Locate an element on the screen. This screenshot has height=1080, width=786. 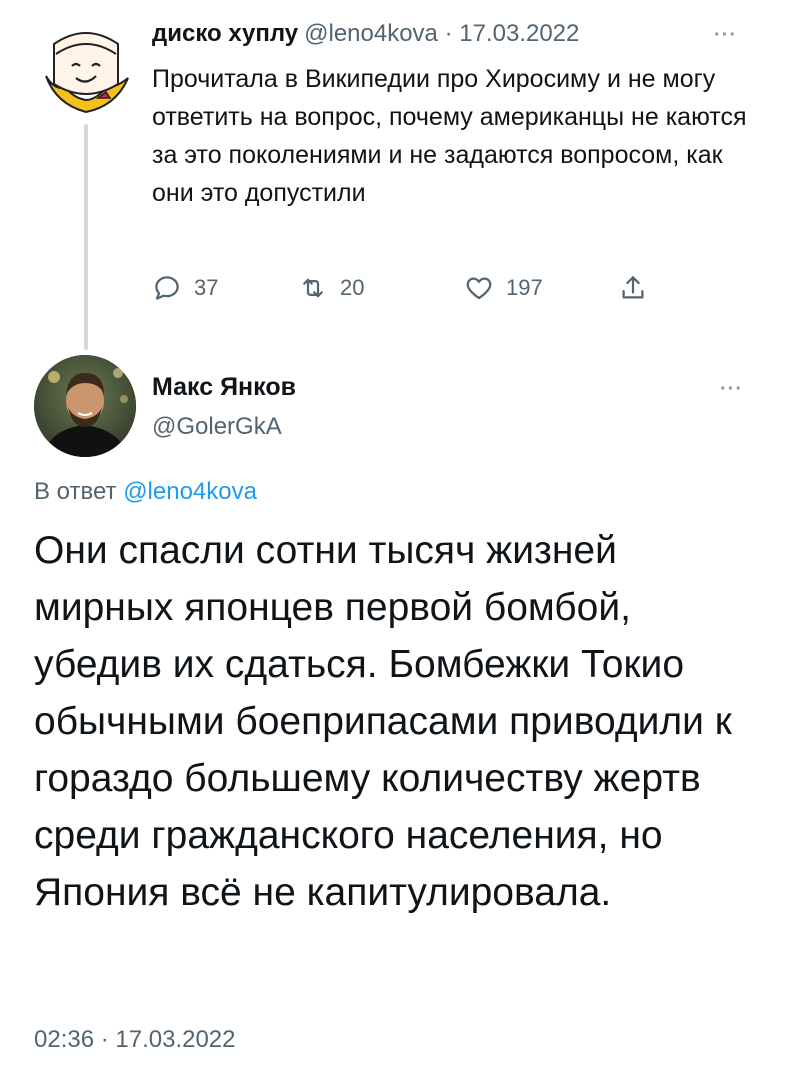
tweet-header: диско хуплу @leno4kova · 17.03.2022 is located at coordinates (365, 34).